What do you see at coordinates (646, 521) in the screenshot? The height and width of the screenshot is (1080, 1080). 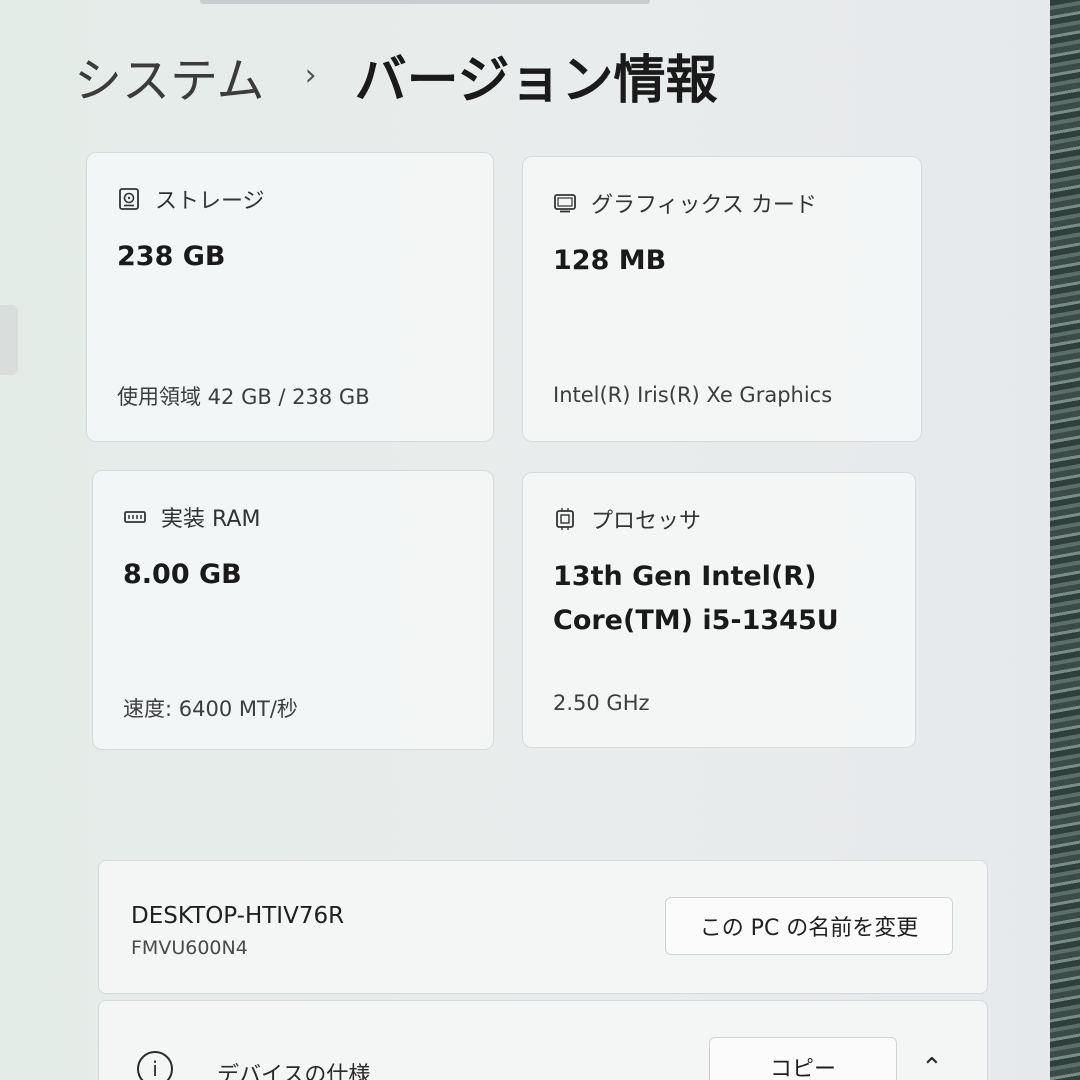 I see `processor-label: プロセッサ` at bounding box center [646, 521].